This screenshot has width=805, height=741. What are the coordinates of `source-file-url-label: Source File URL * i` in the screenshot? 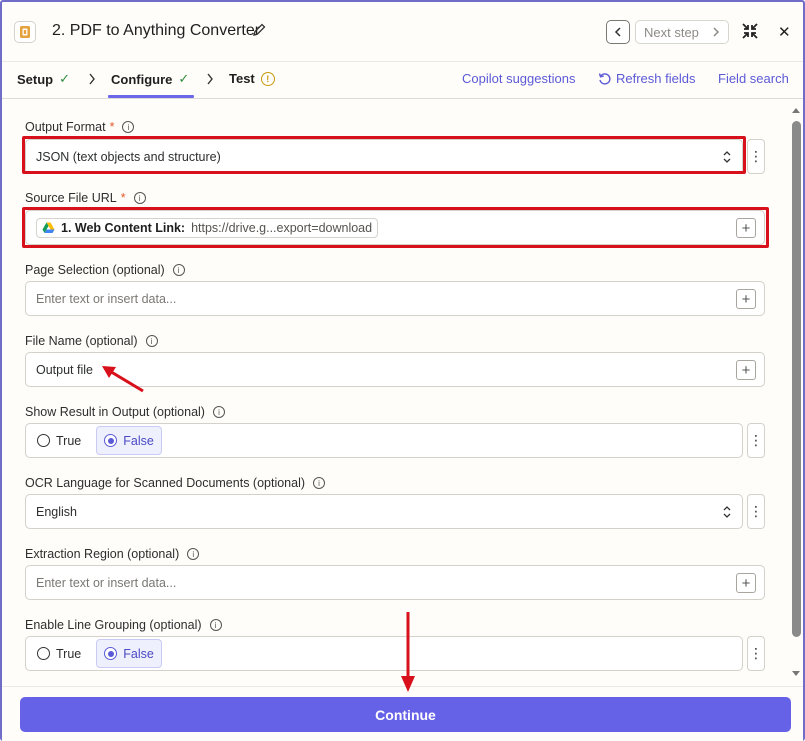 It's located at (85, 198).